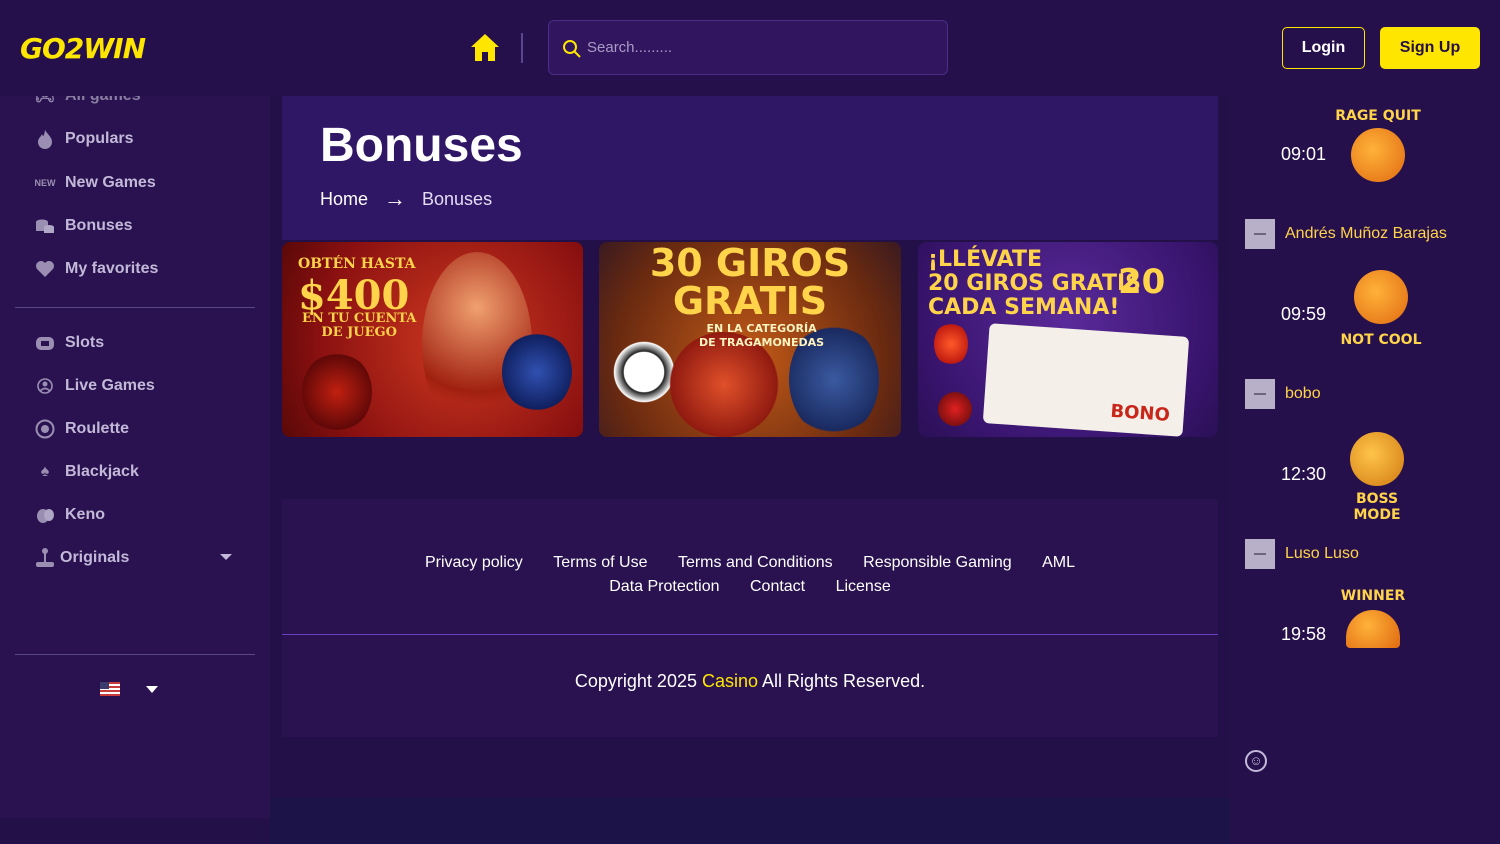 This screenshot has height=844, width=1500. I want to click on sidebar-item-populars: Populars, so click(139, 139).